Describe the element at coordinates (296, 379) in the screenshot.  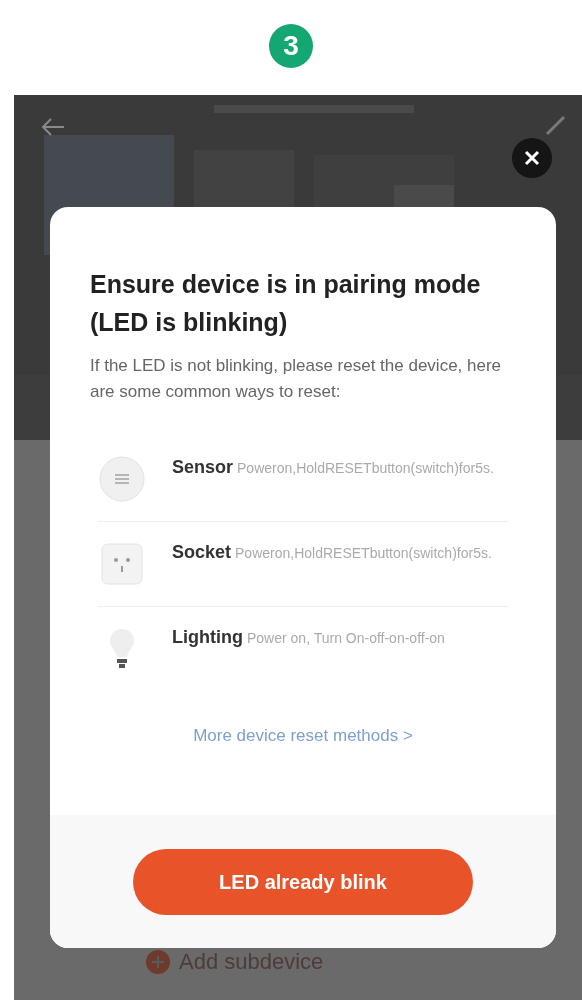
I see `dialog-description: If the LED is not blinking, please reset the device, here are some common ways to reset:` at that location.